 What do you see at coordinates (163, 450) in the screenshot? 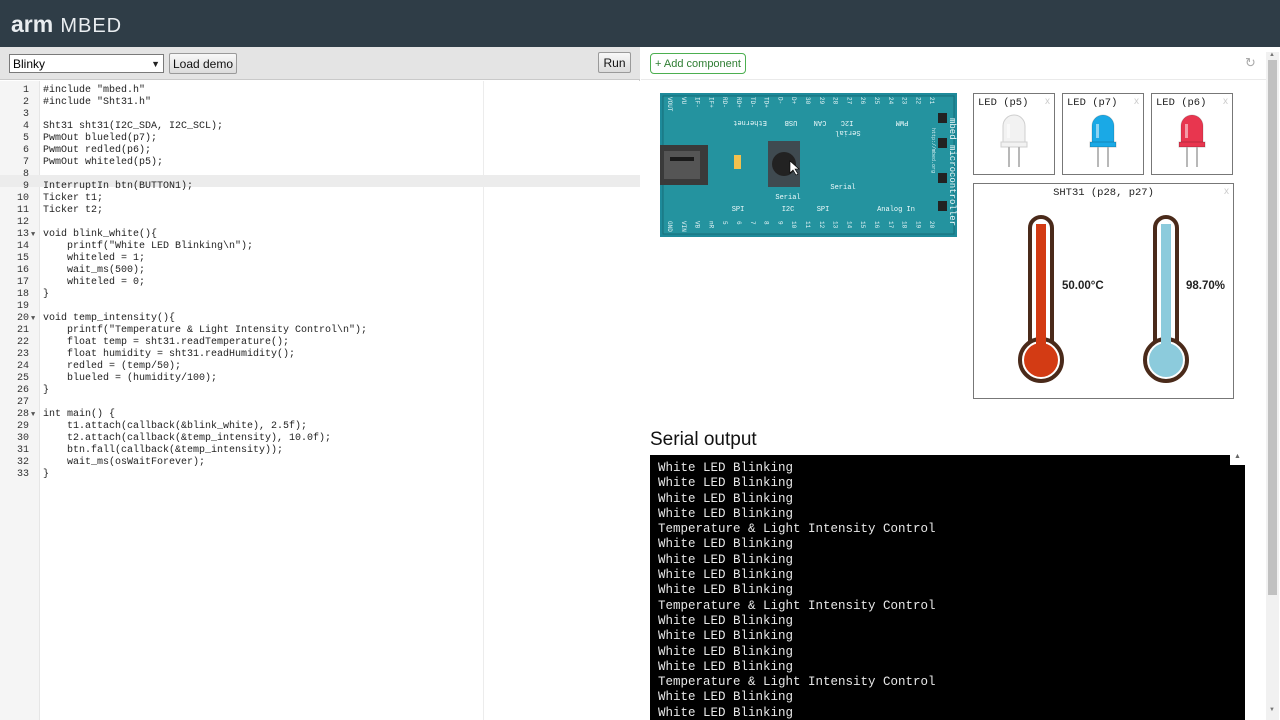
I see `code-text: btn.fall(callback(&temp_intensity));` at bounding box center [163, 450].